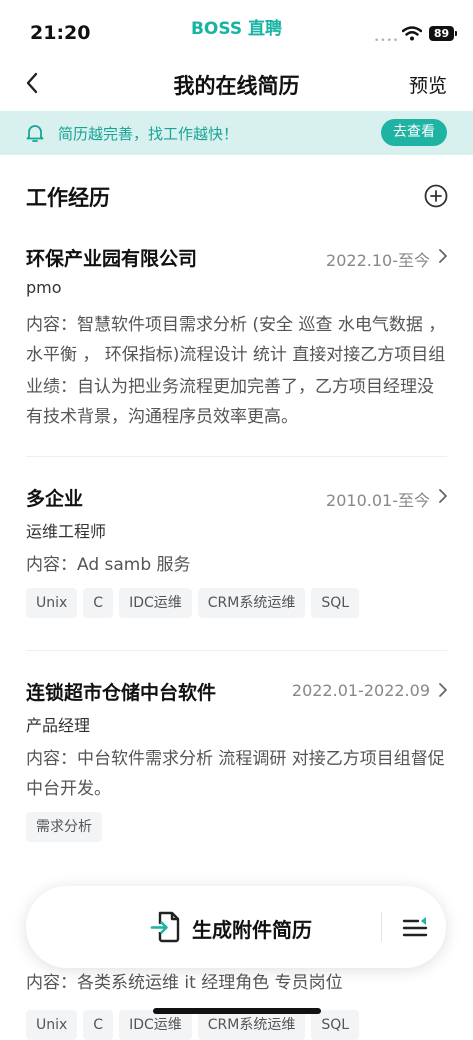 This screenshot has width=473, height=1040. I want to click on section-title: 工作经历, so click(68, 198).